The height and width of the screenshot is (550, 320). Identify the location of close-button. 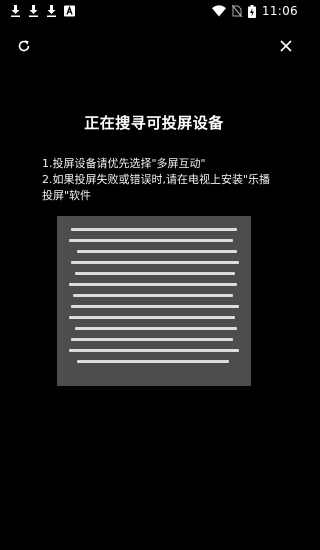
(286, 46).